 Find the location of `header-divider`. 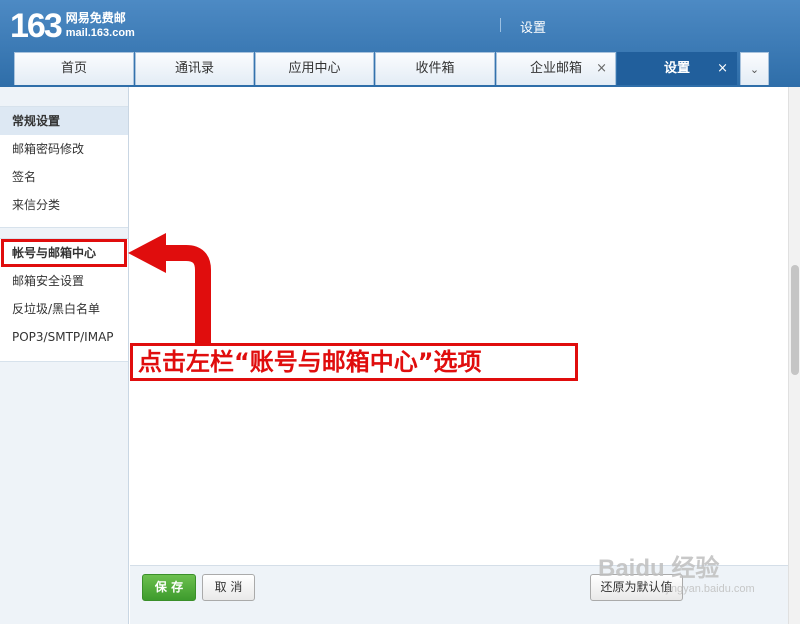

header-divider is located at coordinates (500, 25).